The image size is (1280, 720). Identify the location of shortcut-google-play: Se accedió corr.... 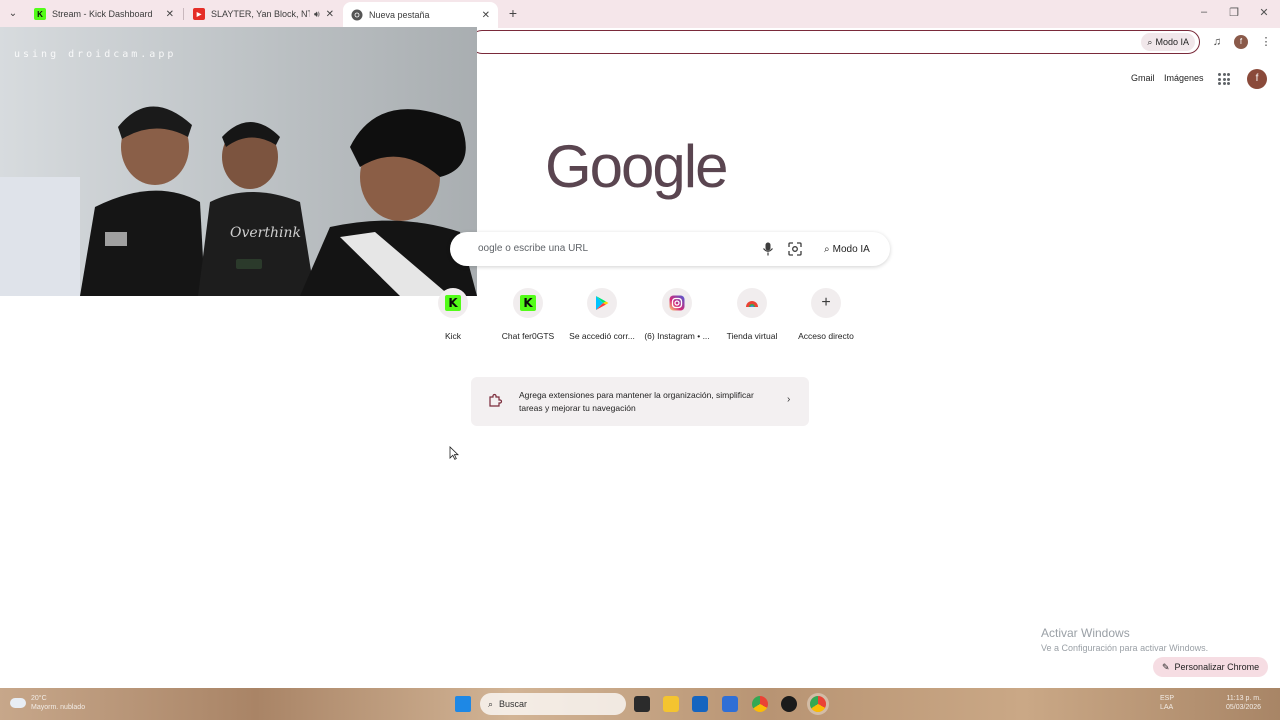
(602, 314).